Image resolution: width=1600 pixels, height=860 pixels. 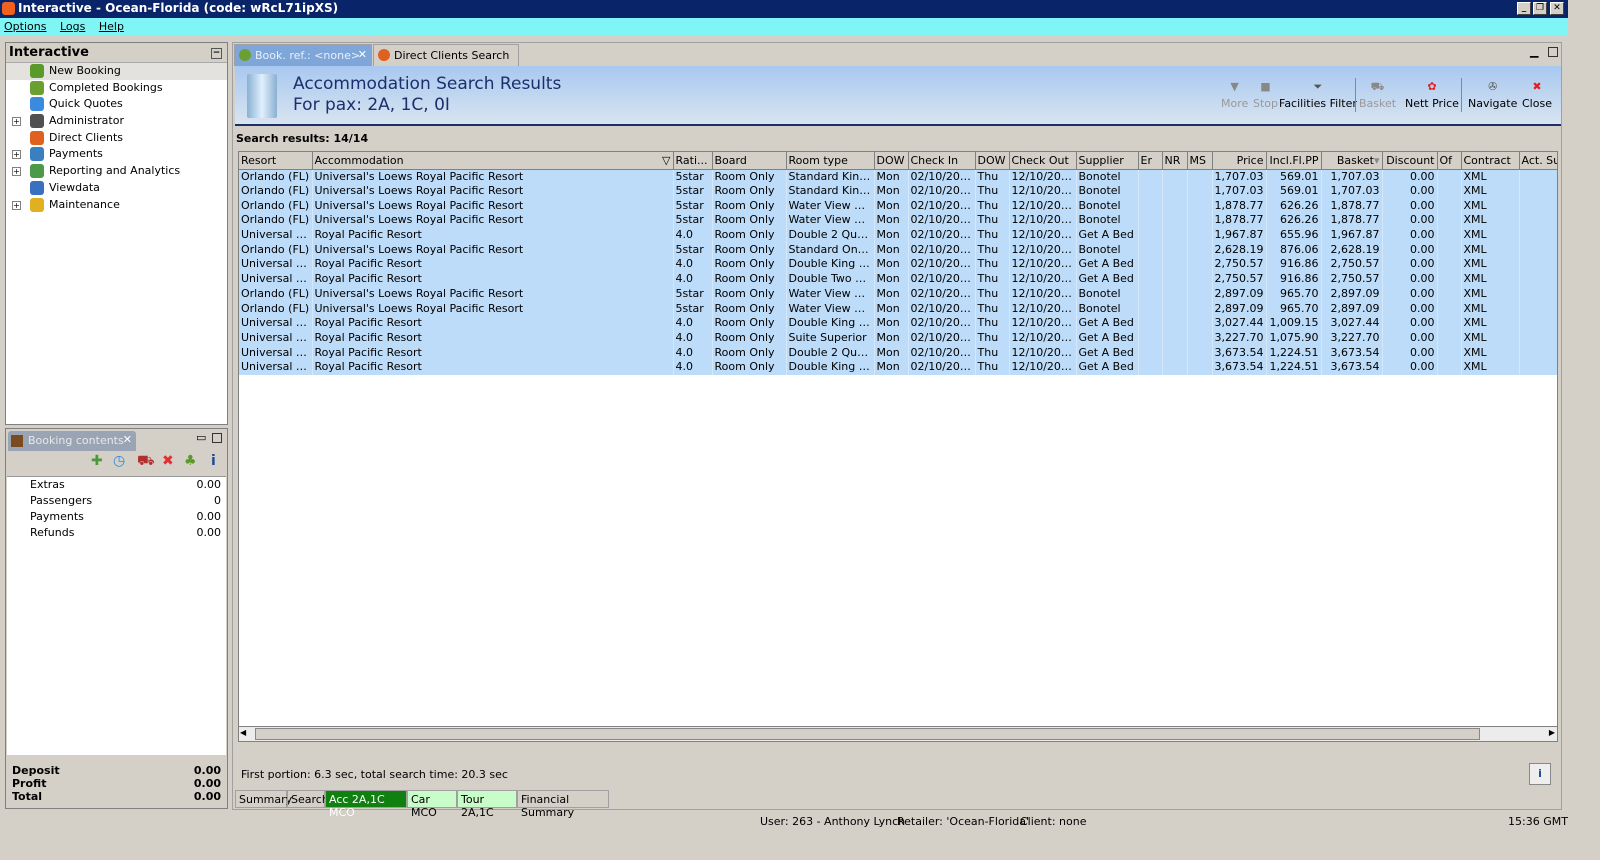 What do you see at coordinates (1552, 732) in the screenshot?
I see `scroll-right-icon: ▶` at bounding box center [1552, 732].